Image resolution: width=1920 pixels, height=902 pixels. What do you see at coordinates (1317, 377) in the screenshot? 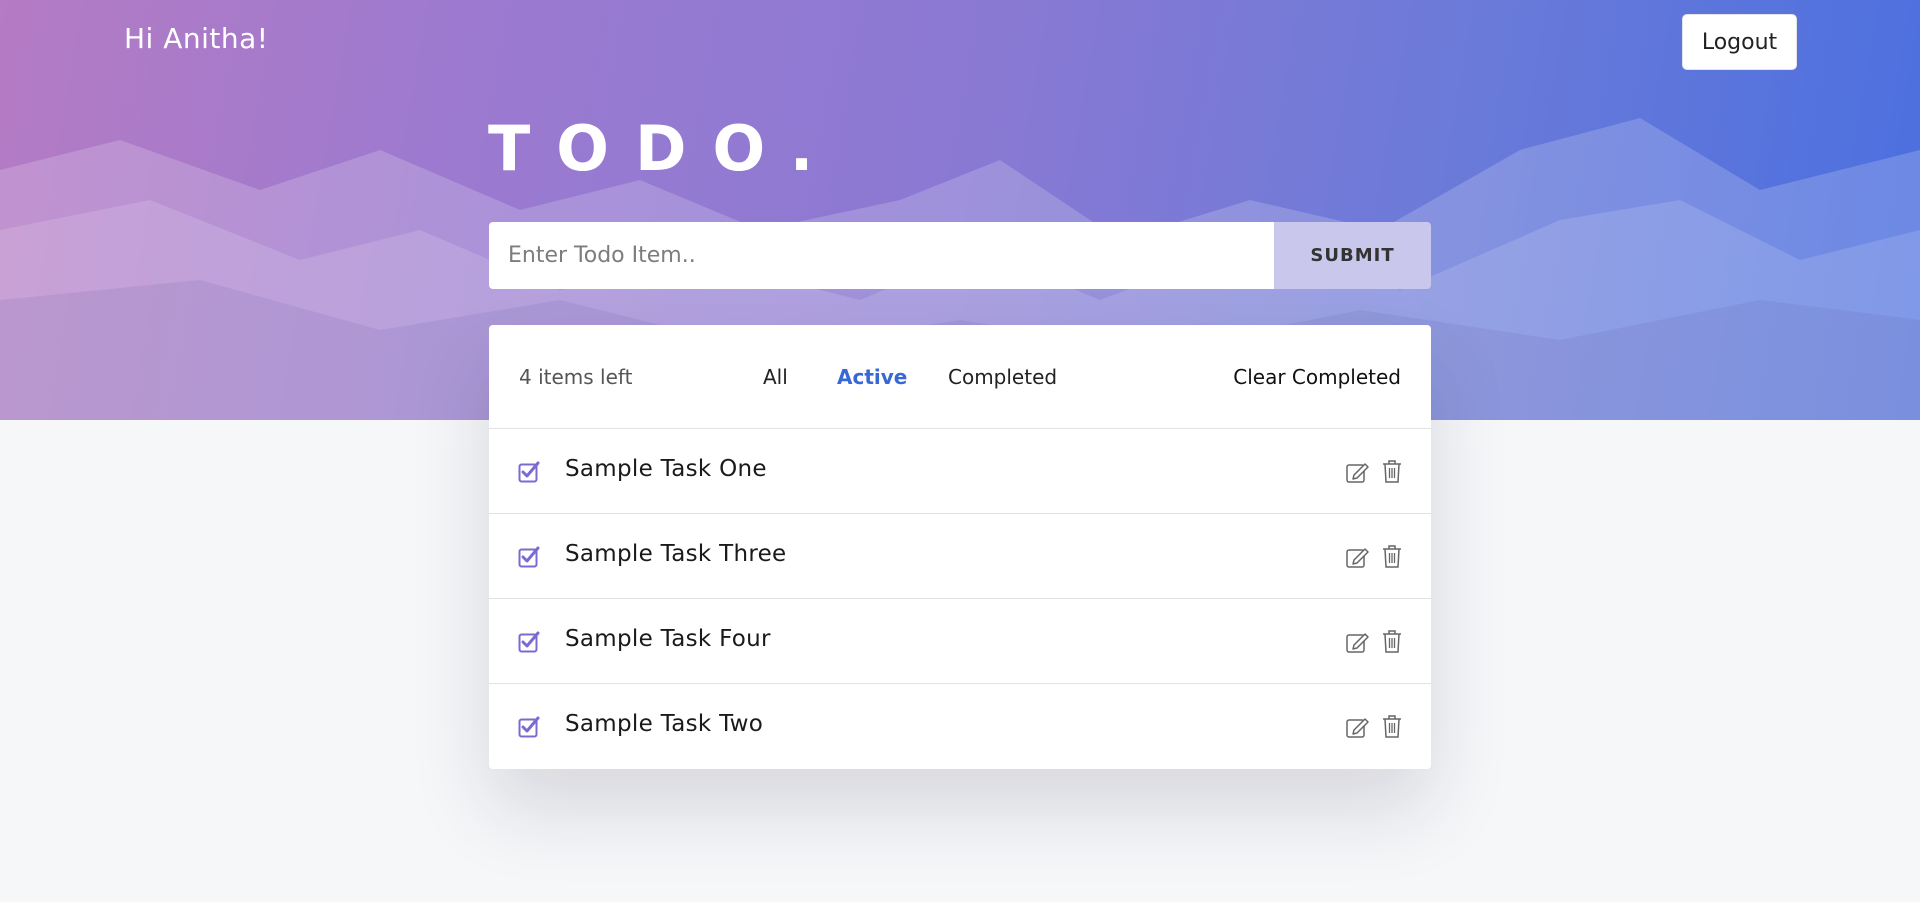
I see `clear-completed-button: Clear Completed` at bounding box center [1317, 377].